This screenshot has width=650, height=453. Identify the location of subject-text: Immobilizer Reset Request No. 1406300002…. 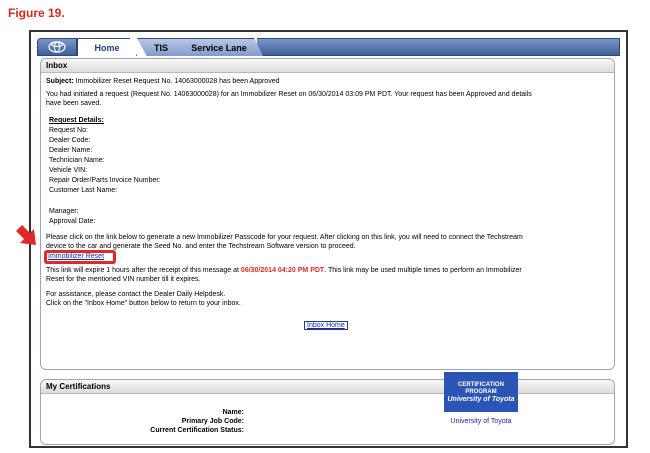
(177, 81).